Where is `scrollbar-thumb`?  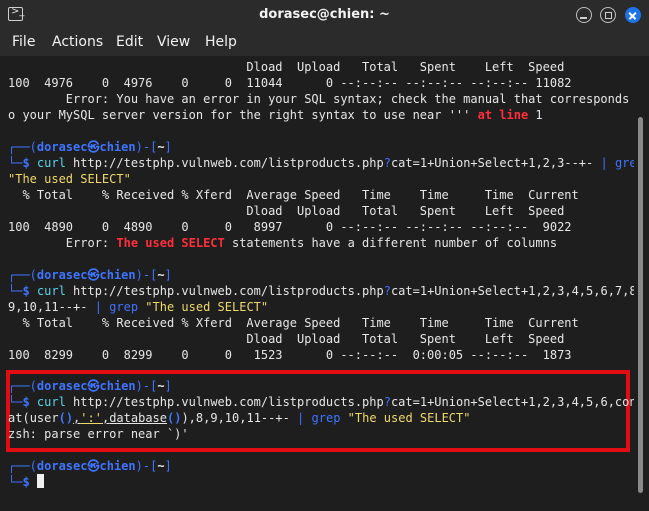 scrollbar-thumb is located at coordinates (640, 305).